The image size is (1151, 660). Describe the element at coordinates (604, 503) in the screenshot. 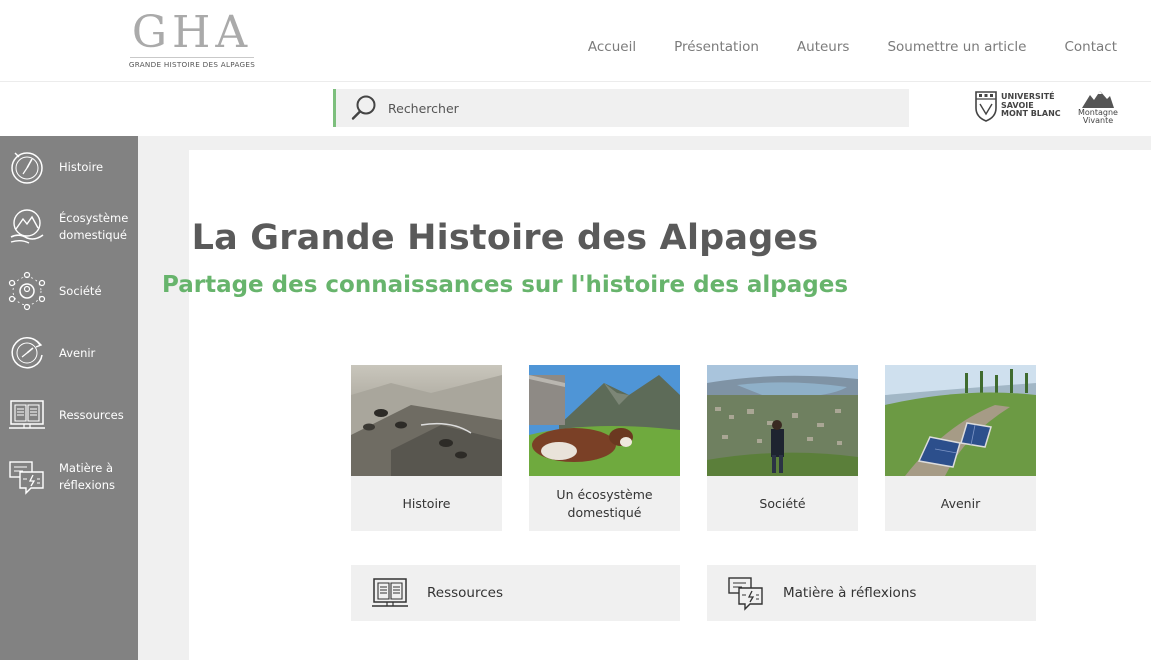

I see `card-label: Un écosystème domestiqué` at that location.